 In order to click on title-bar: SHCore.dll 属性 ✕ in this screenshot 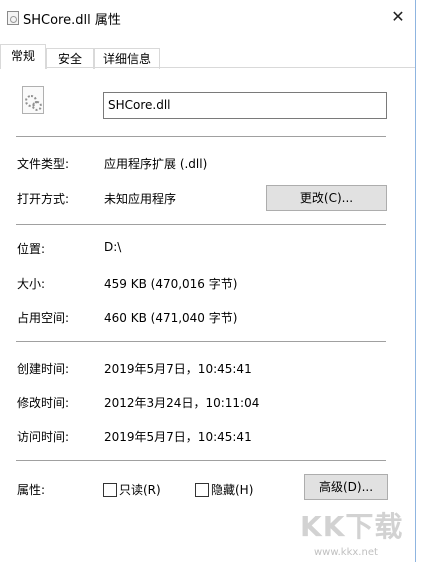, I will do `click(207, 17)`.